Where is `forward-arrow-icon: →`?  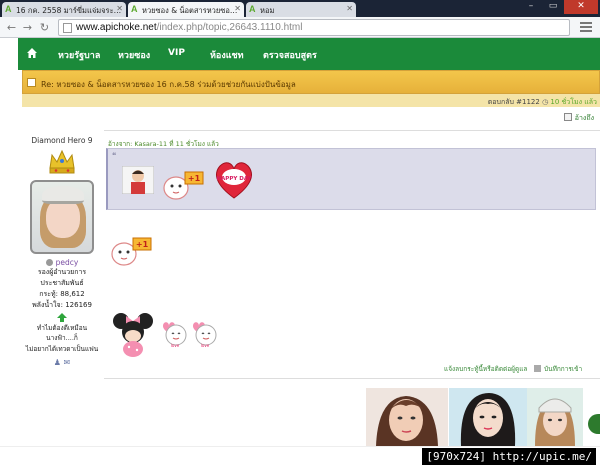 forward-arrow-icon: → is located at coordinates (27, 27).